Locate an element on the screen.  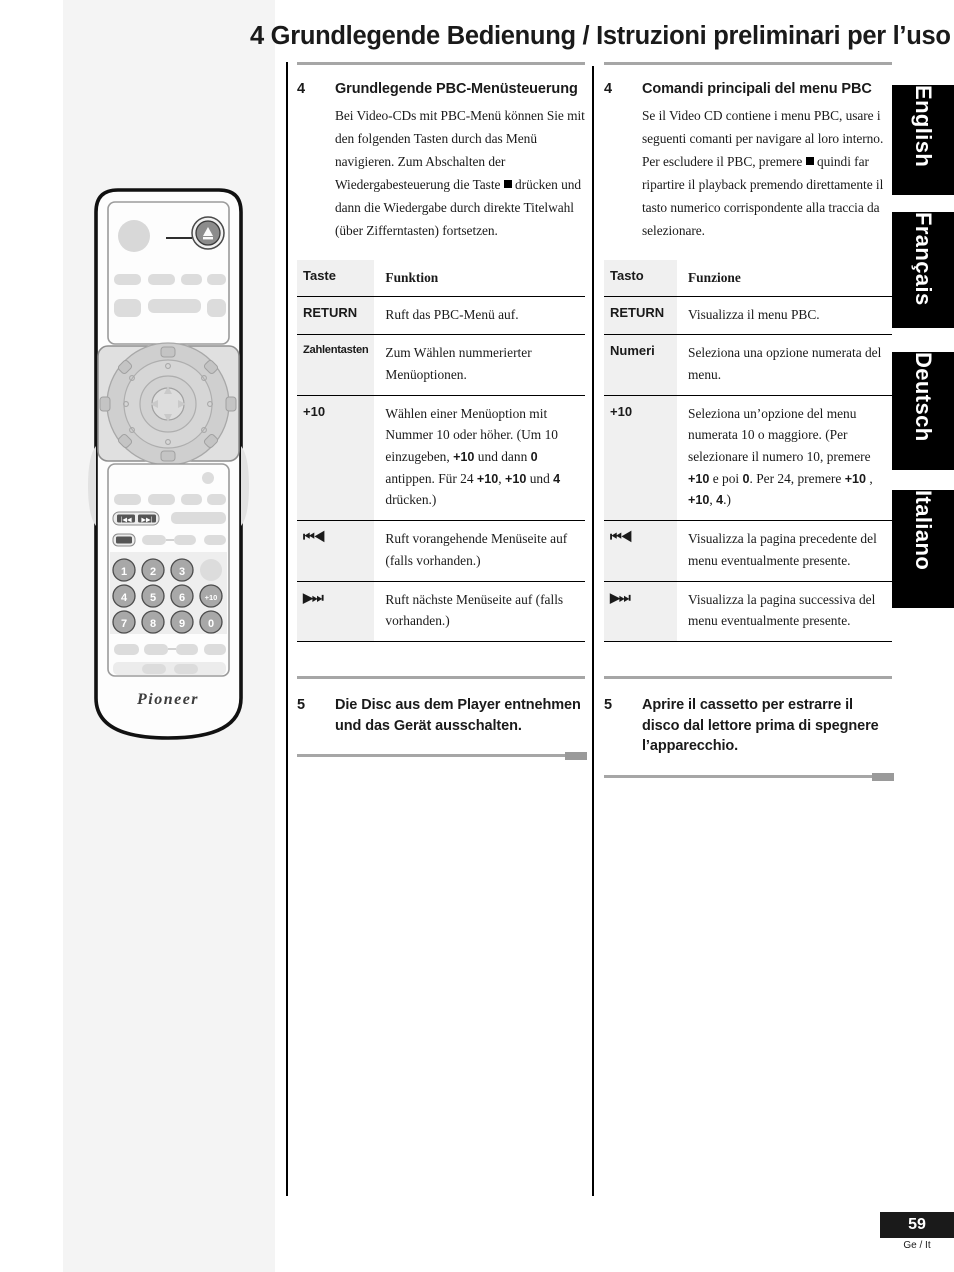
step-4-heading-it: 4 Comandi principali del menu PBC is located at coordinates (748, 89).